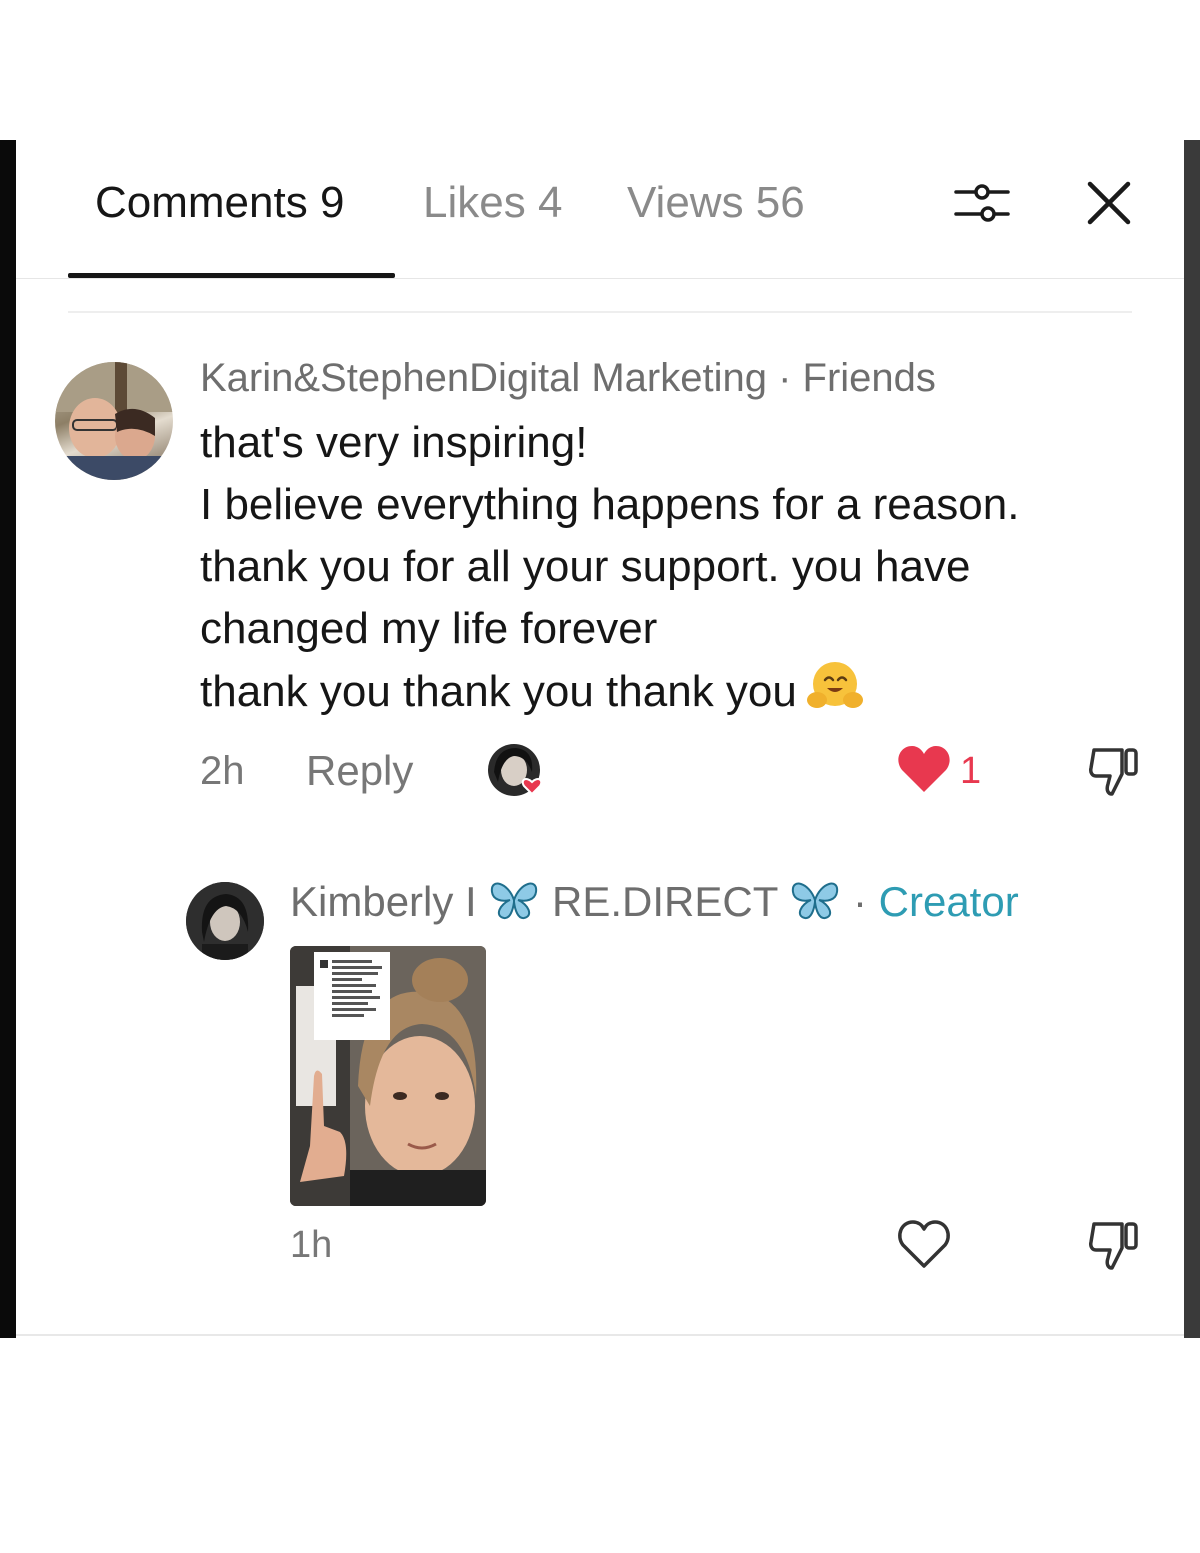 This screenshot has width=1200, height=1553. What do you see at coordinates (8, 739) in the screenshot?
I see `left-edge-bar` at bounding box center [8, 739].